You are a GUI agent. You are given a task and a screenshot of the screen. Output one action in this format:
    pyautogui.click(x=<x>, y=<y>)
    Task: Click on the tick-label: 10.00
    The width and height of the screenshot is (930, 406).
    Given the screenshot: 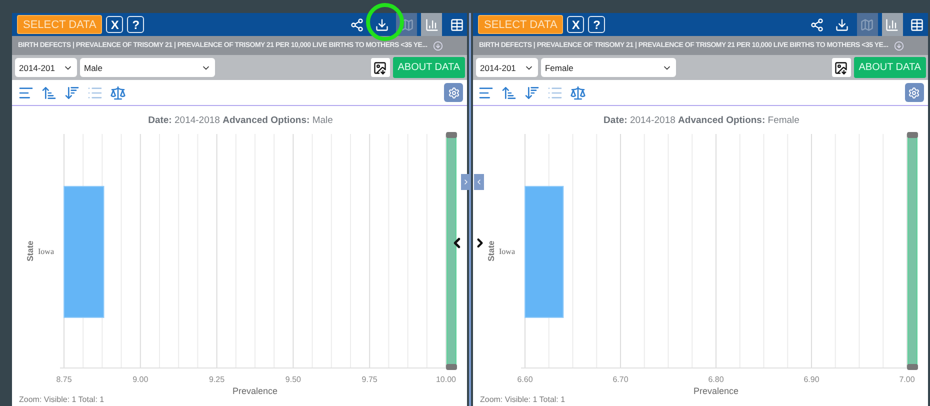 What is the action you would take?
    pyautogui.click(x=446, y=379)
    